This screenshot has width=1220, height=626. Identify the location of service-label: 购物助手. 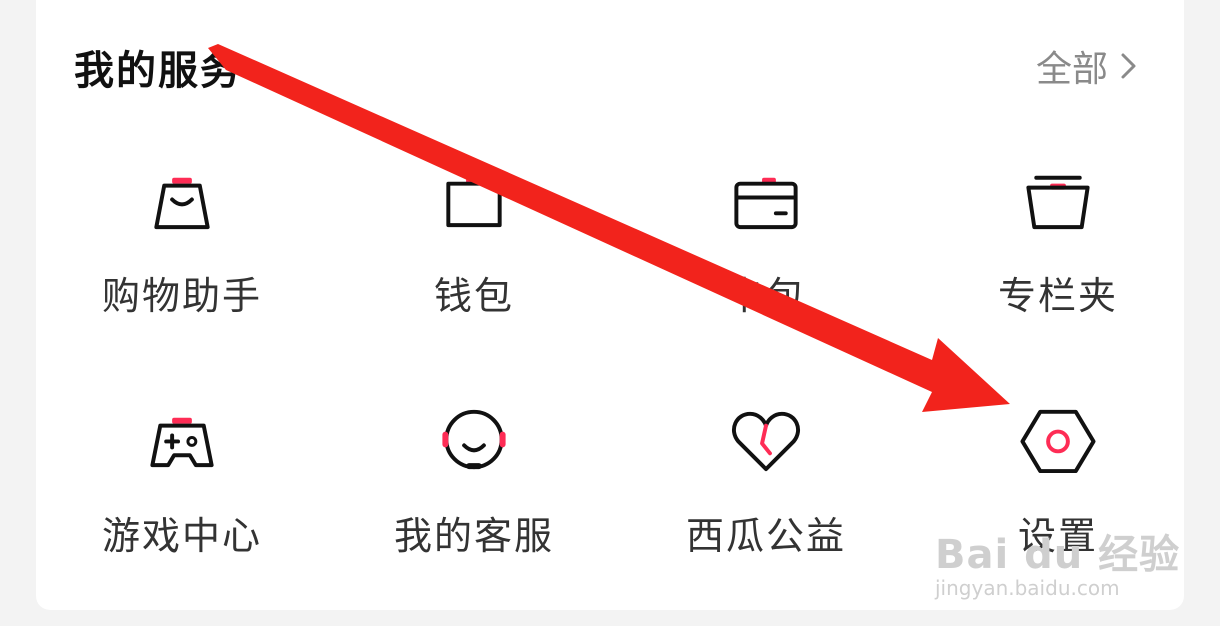
(181, 296).